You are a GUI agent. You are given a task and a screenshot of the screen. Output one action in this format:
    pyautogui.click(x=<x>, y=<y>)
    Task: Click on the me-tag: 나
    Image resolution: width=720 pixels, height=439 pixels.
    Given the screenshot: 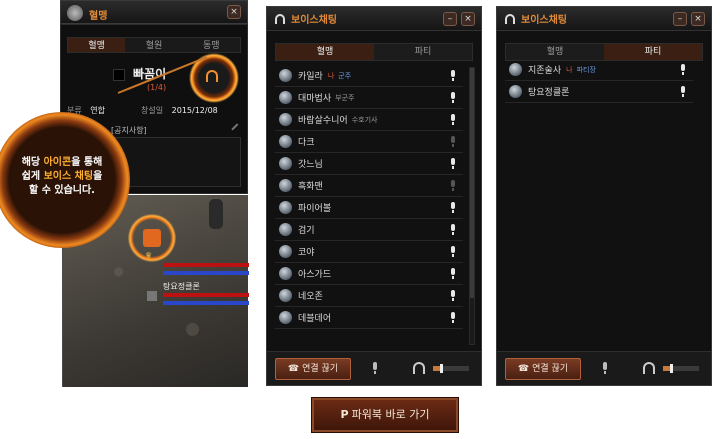 What is the action you would take?
    pyautogui.click(x=569, y=69)
    